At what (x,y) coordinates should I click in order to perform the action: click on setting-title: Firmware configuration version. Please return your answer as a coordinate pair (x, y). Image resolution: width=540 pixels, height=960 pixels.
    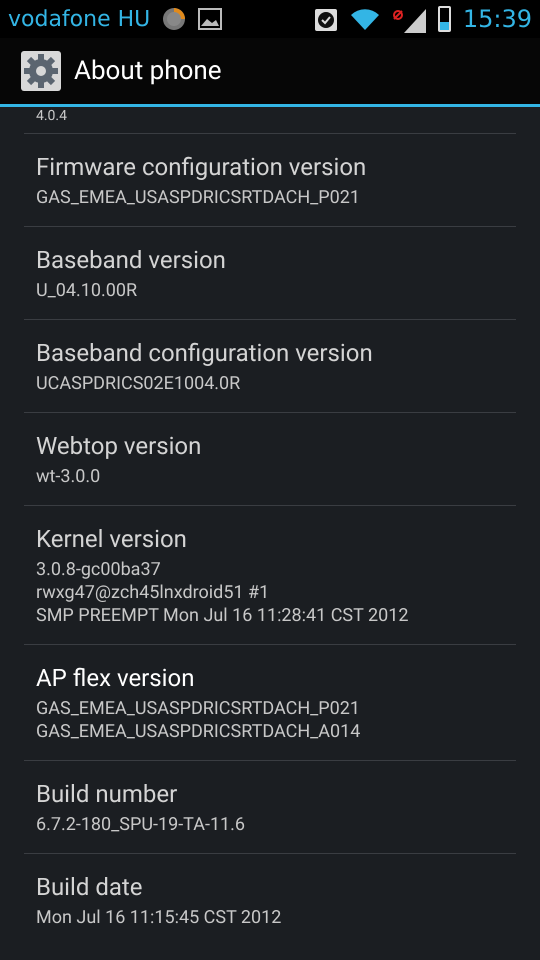
    Looking at the image, I should click on (202, 167).